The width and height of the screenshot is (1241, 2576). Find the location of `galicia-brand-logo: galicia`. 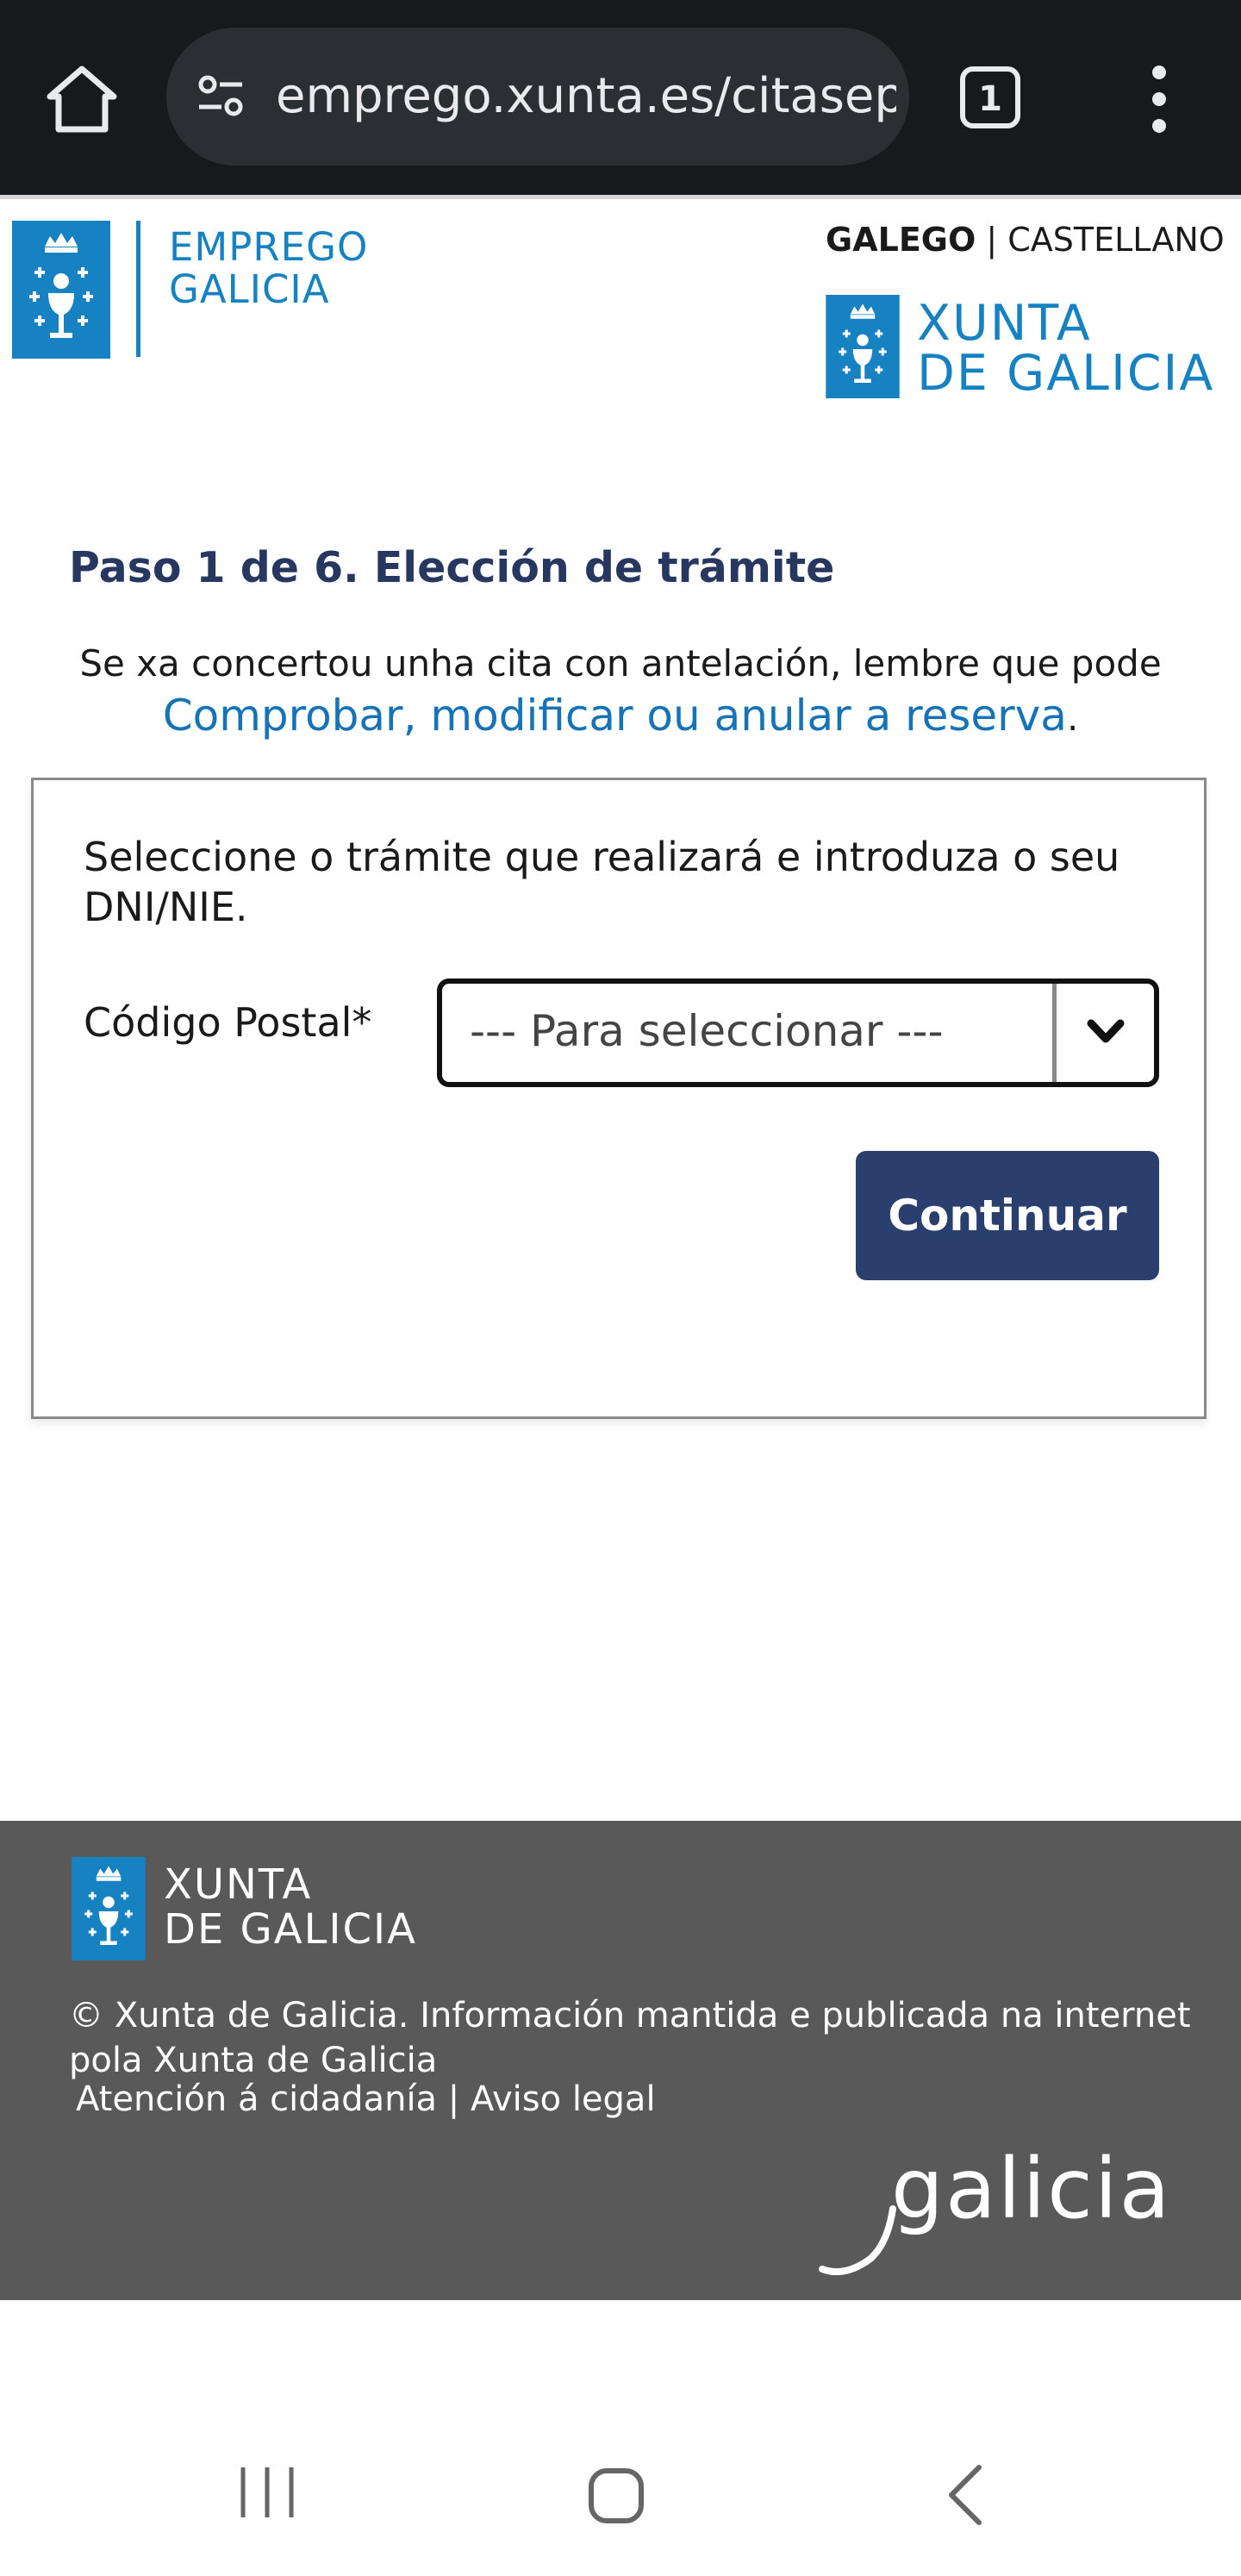

galicia-brand-logo: galicia is located at coordinates (1000, 2210).